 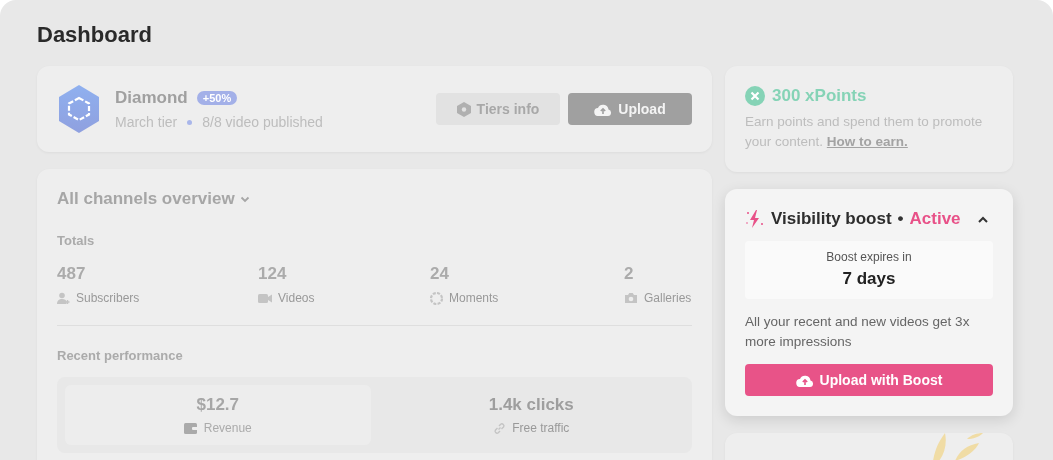 What do you see at coordinates (217, 98) in the screenshot?
I see `bonus-badge: +50%` at bounding box center [217, 98].